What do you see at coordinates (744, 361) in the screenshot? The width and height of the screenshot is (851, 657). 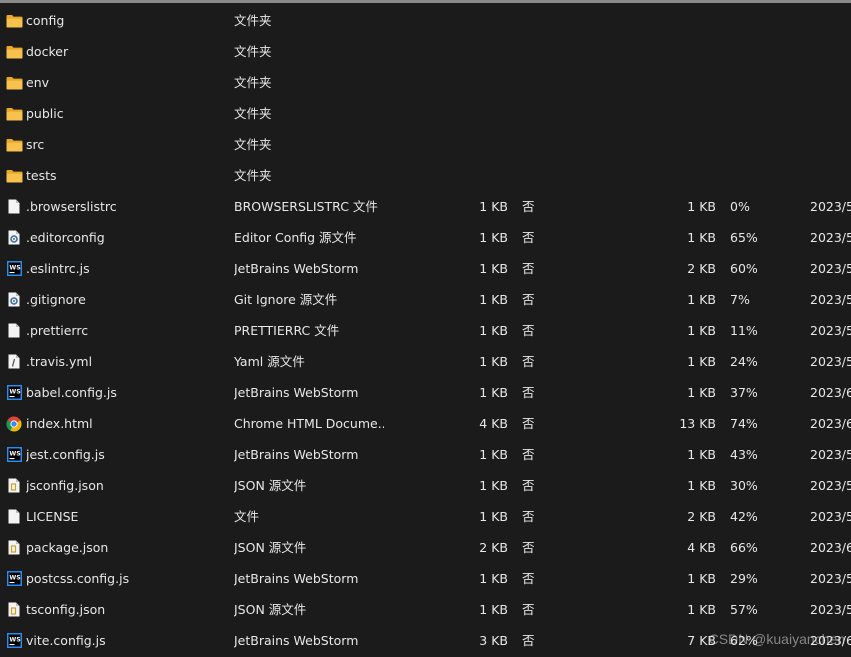 I see `file-ratio: 24%` at bounding box center [744, 361].